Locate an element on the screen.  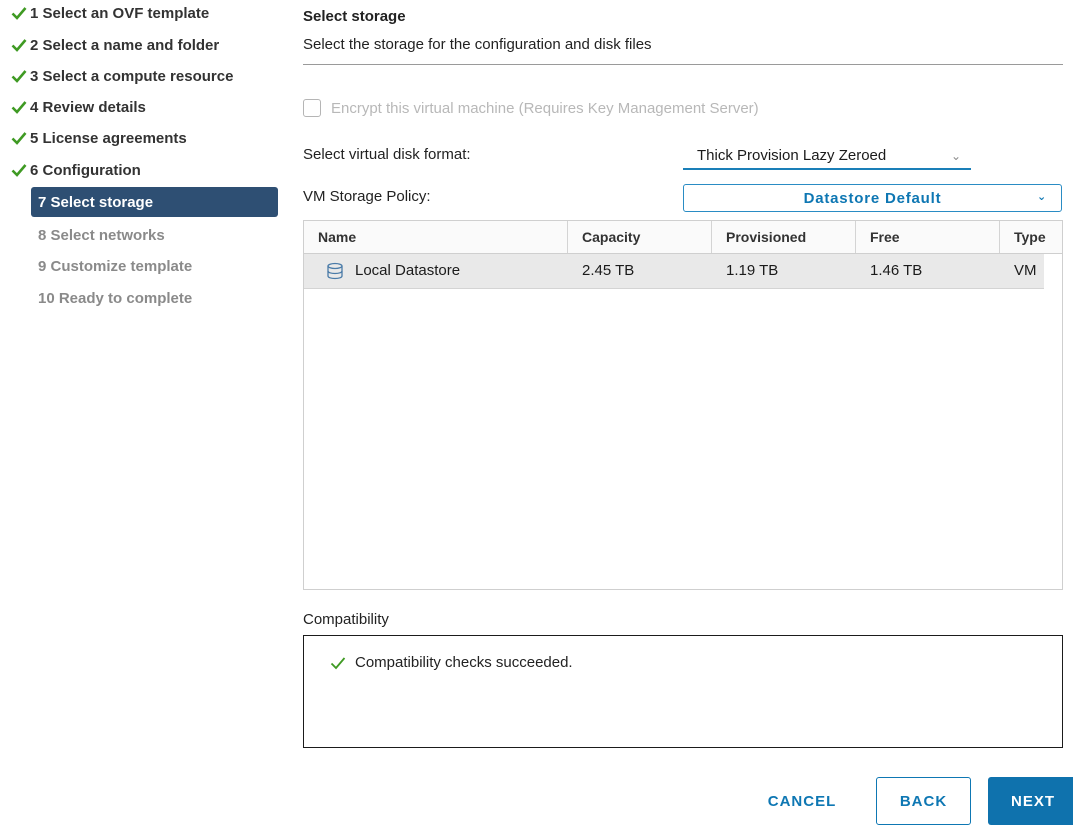
cancel-button: CANCEL is located at coordinates (802, 801).